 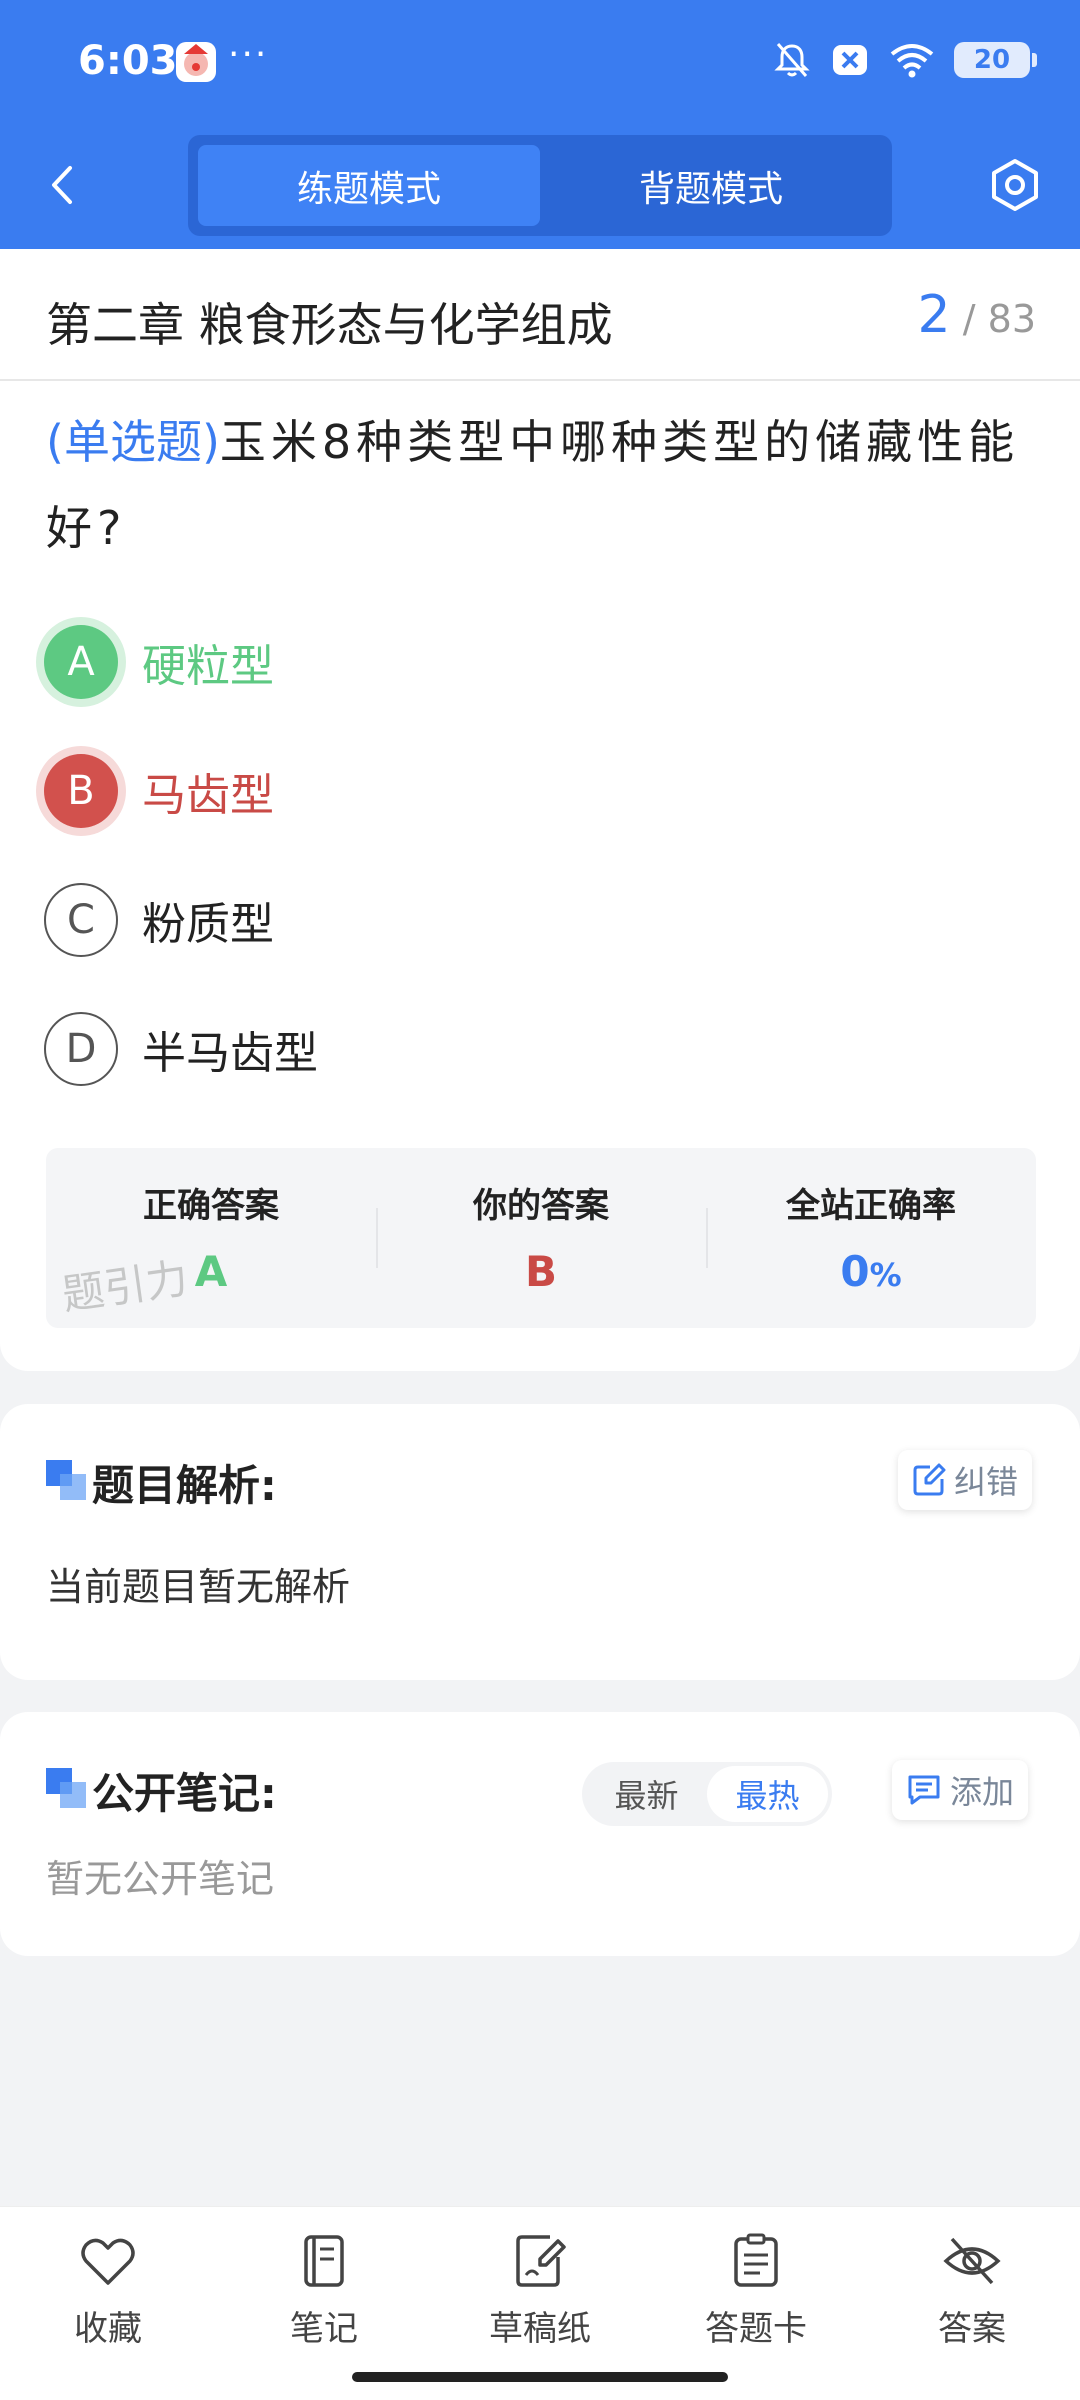 What do you see at coordinates (81, 662) in the screenshot?
I see `option-letter: A` at bounding box center [81, 662].